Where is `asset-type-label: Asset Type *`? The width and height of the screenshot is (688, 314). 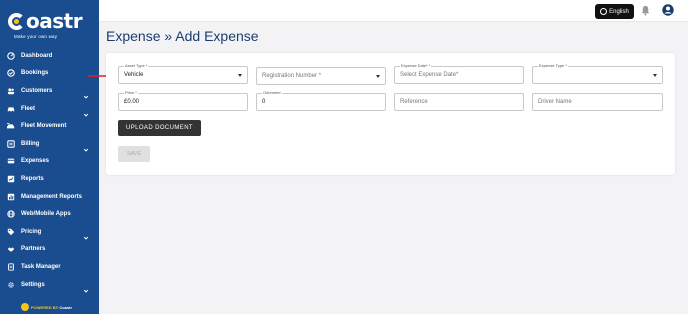
asset-type-label: Asset Type * is located at coordinates (136, 66).